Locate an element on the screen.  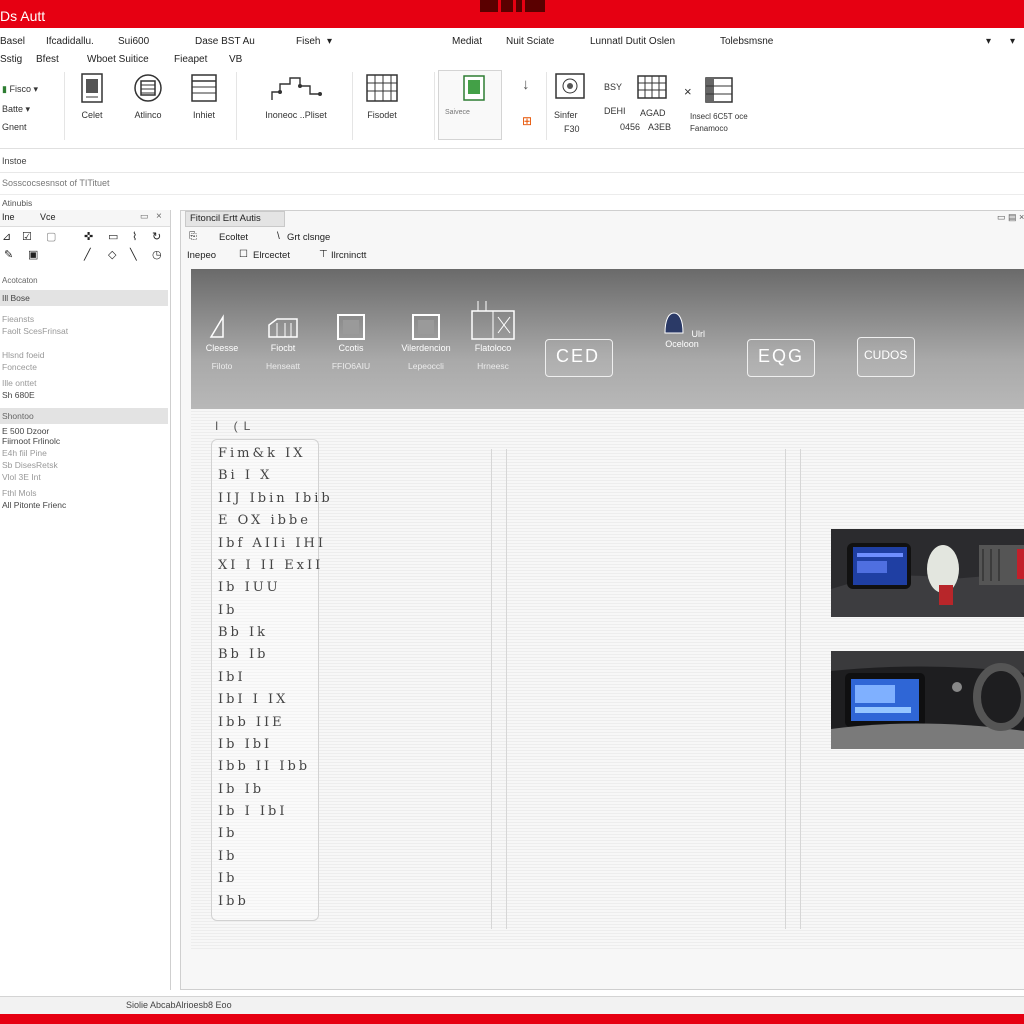
data-list-row: Ib IUU is located at coordinates (249, 587).